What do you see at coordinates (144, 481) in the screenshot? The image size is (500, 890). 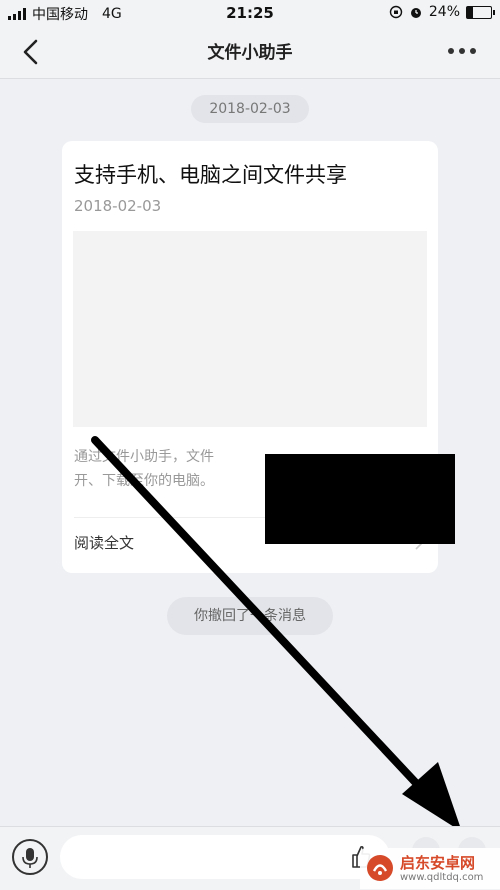 I see `description-line: 开、下载至你的电脑。` at bounding box center [144, 481].